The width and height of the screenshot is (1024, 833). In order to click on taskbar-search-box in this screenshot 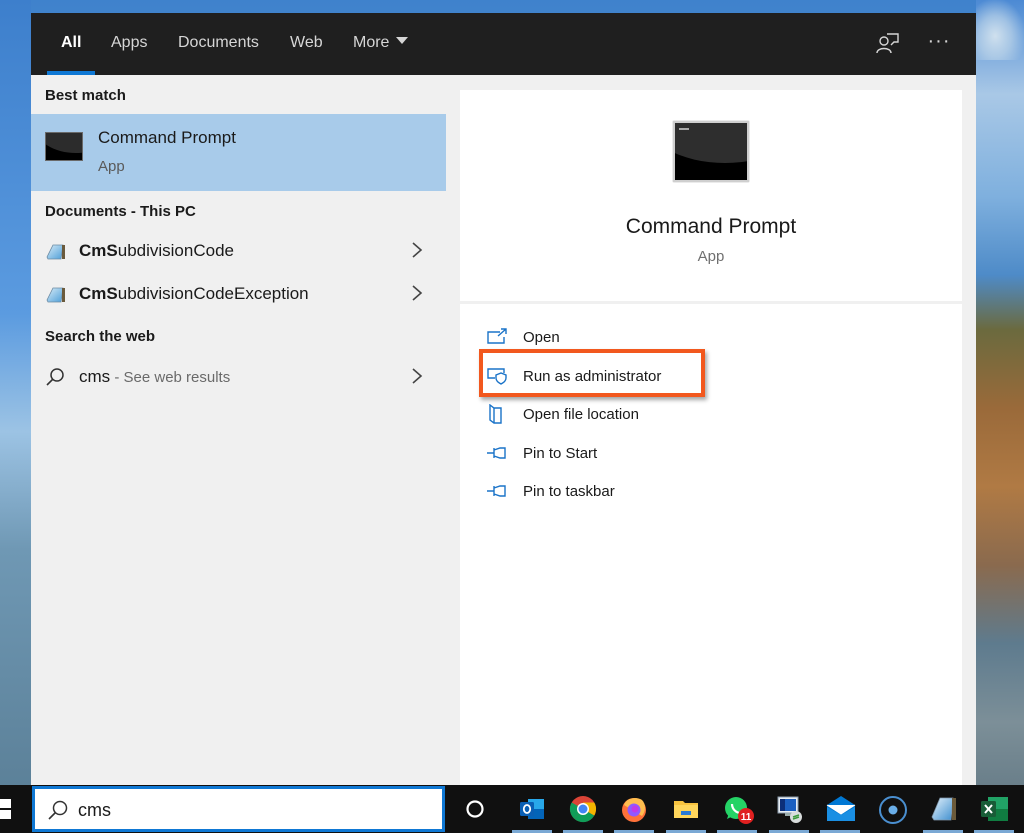, I will do `click(238, 809)`.